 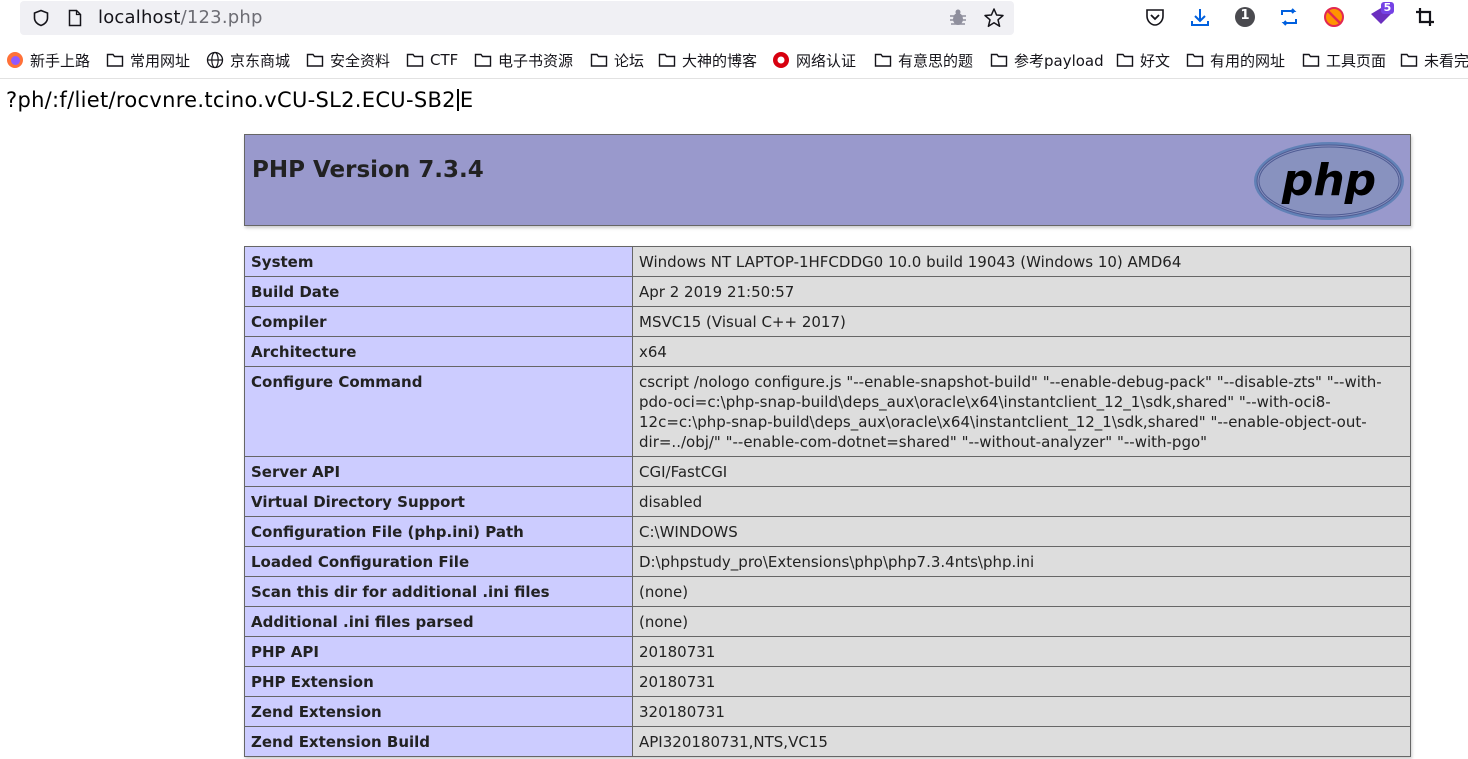 I want to click on table-row: Build Date Apr 2 2019 21:50:57, so click(x=827, y=291).